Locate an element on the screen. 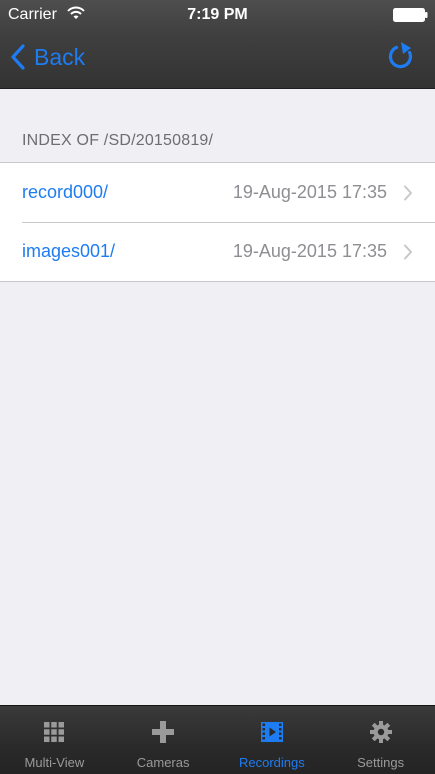 The width and height of the screenshot is (435, 774). tab-label: Cameras is located at coordinates (163, 762).